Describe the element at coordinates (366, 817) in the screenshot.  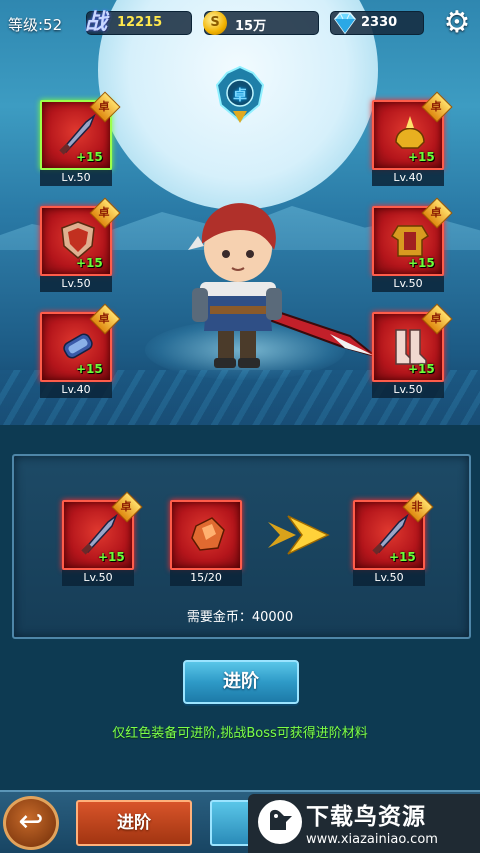
I see `watermark-title: 下载鸟资源` at that location.